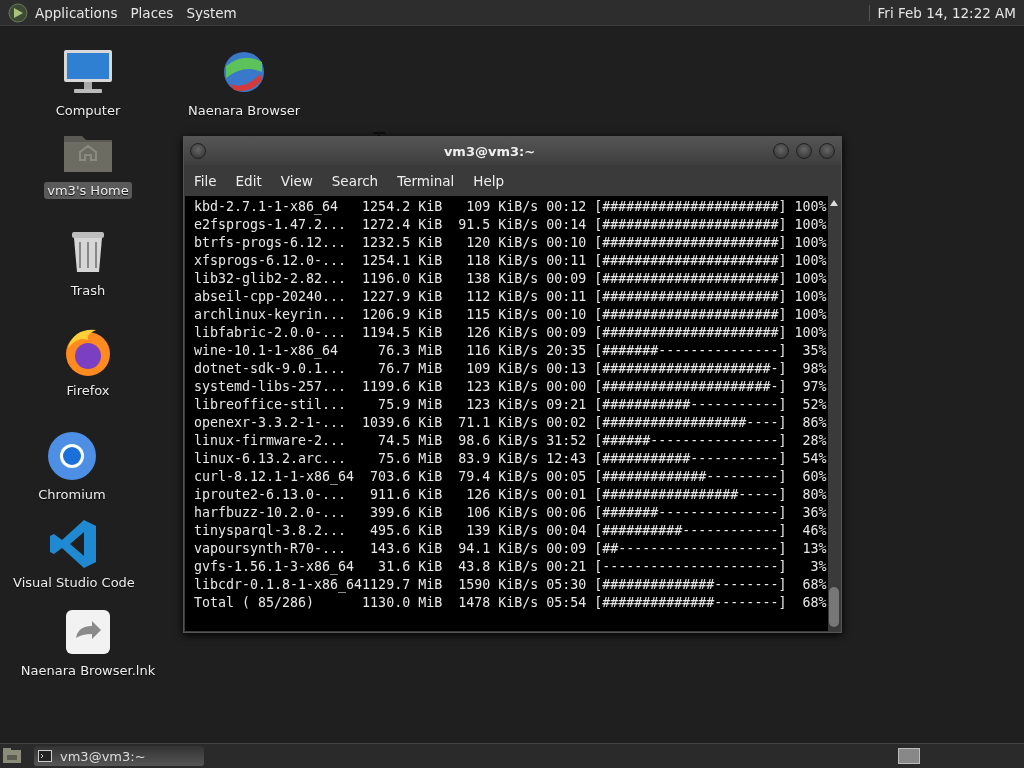 Image resolution: width=1024 pixels, height=768 pixels. Describe the element at coordinates (511, 279) in the screenshot. I see `terminal-line: lib32-glib2-2.82... 1196.0 KiB 138 KiB/s 00:09 [######################] 100%` at that location.